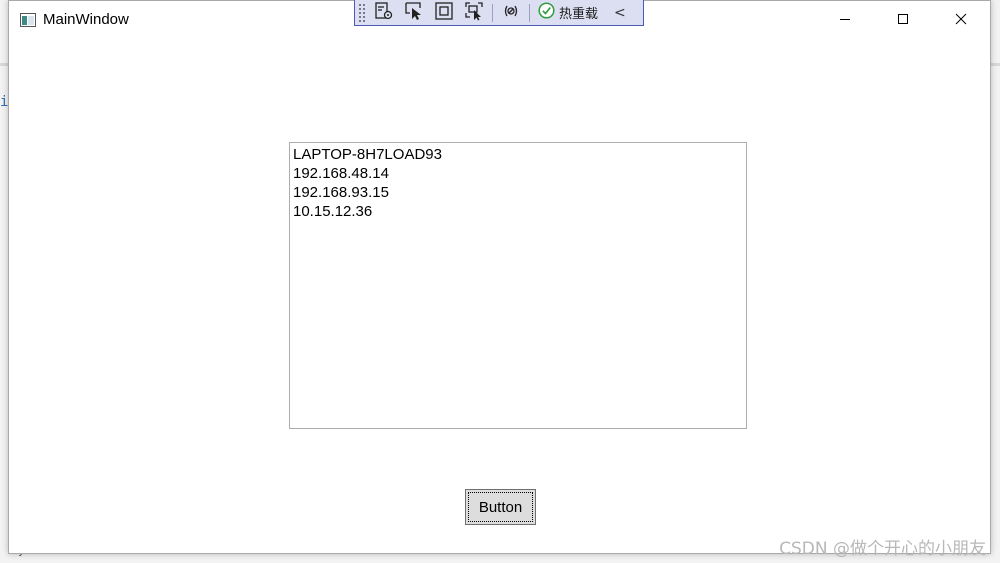  Describe the element at coordinates (28, 19) in the screenshot. I see `app-window-icon` at that location.